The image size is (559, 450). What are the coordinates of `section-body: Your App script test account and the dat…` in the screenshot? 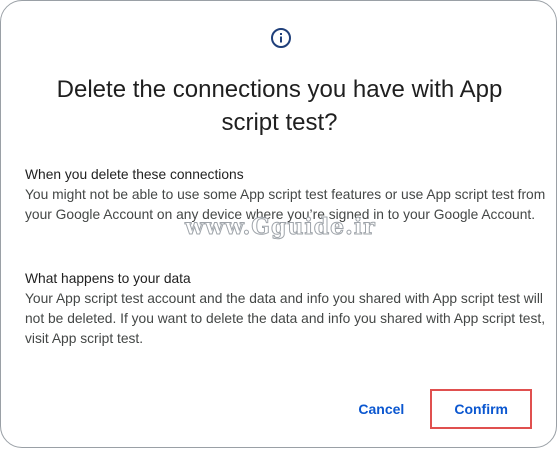 It's located at (285, 318).